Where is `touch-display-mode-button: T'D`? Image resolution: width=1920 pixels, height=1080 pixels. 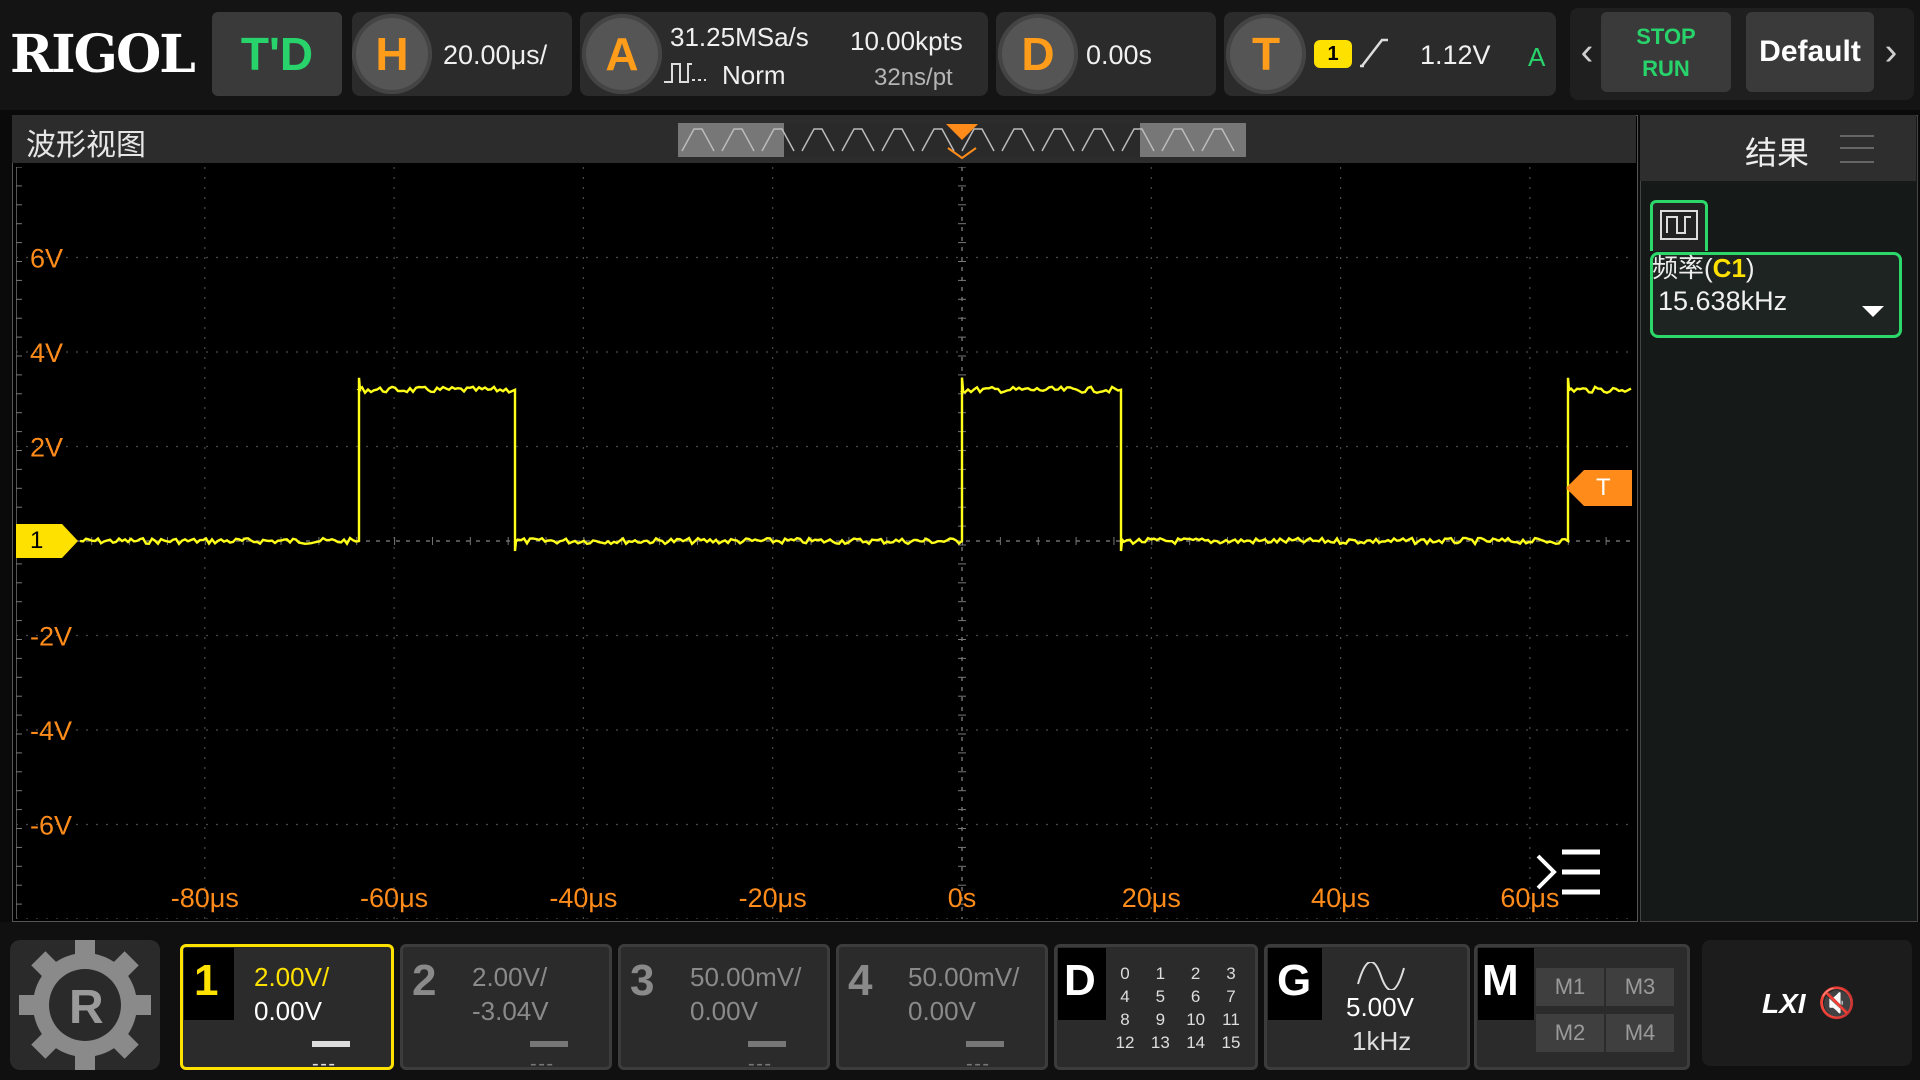 touch-display-mode-button: T'D is located at coordinates (277, 54).